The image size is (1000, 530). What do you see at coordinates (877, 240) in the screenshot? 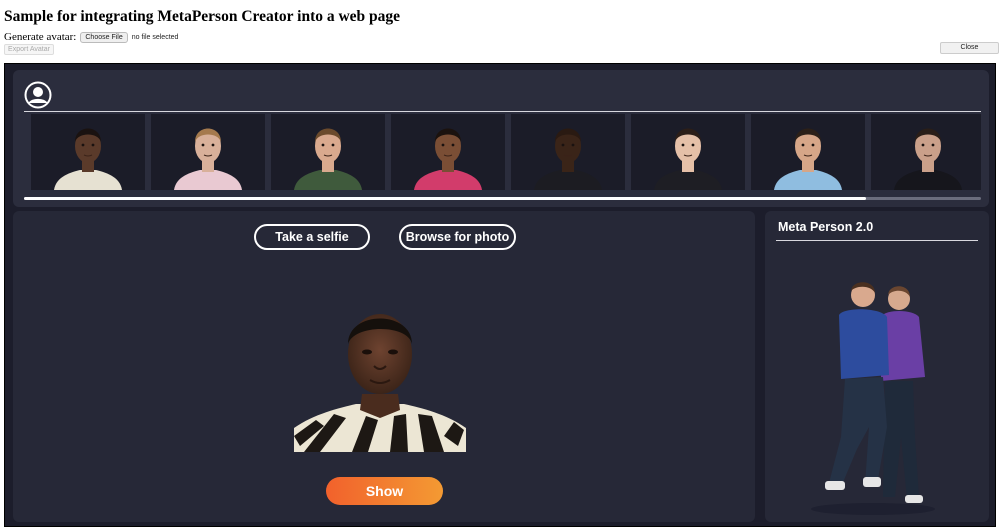
I see `meta-person-divider` at bounding box center [877, 240].